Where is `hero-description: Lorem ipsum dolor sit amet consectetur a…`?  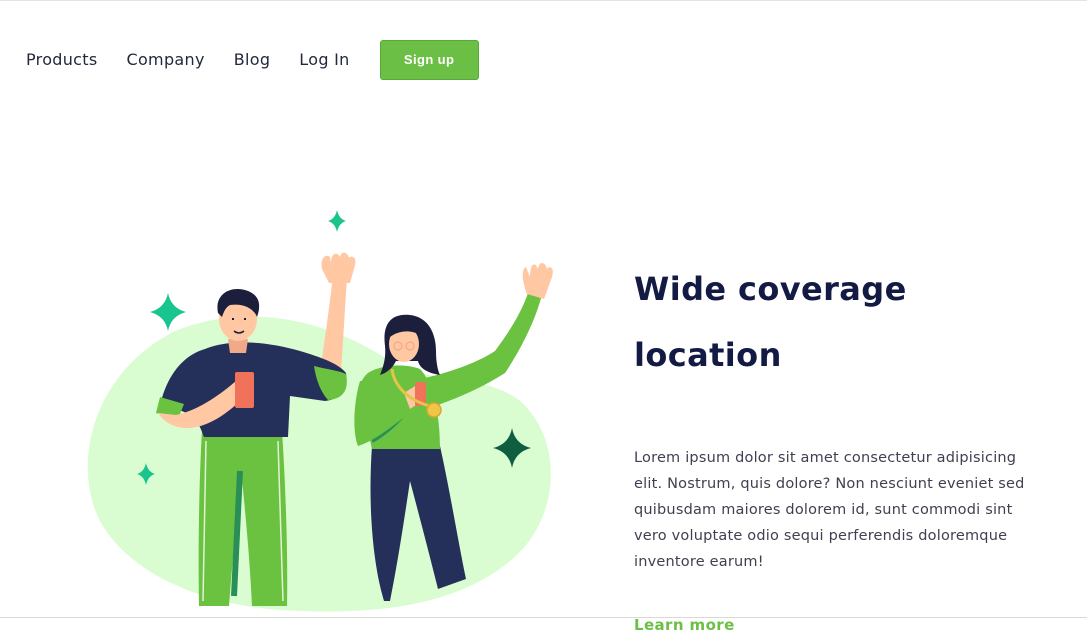
hero-description: Lorem ipsum dolor sit amet consectetur a… is located at coordinates (829, 510).